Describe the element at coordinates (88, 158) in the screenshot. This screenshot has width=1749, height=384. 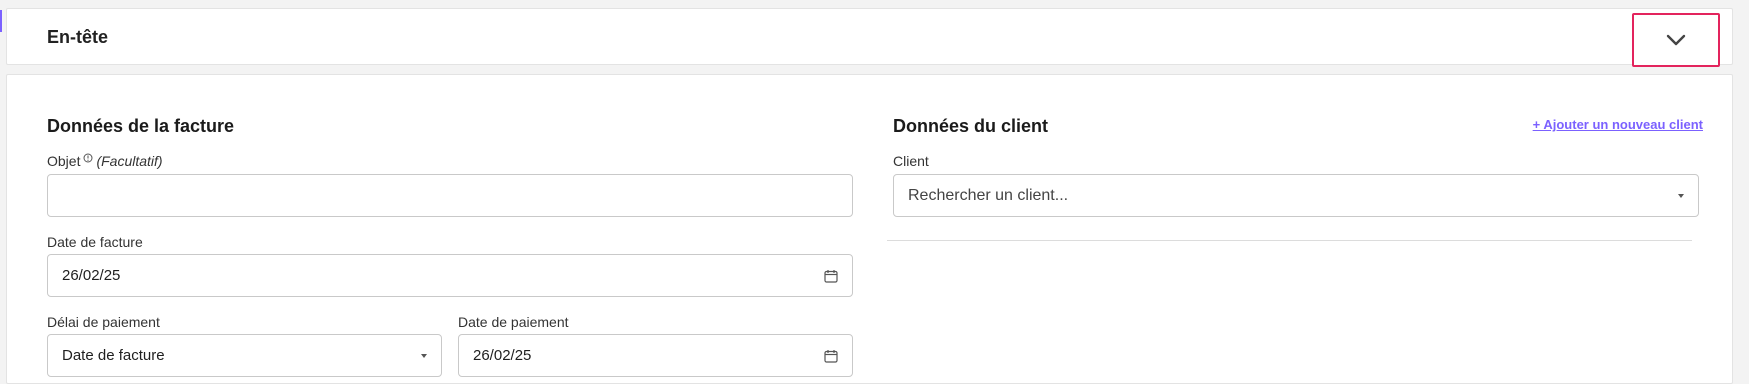
I see `info-icon` at that location.